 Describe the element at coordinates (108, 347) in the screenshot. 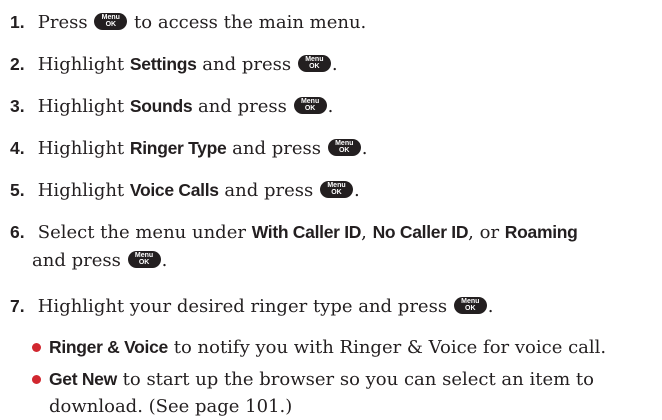

I see `option-term: Ringer & Voice` at that location.